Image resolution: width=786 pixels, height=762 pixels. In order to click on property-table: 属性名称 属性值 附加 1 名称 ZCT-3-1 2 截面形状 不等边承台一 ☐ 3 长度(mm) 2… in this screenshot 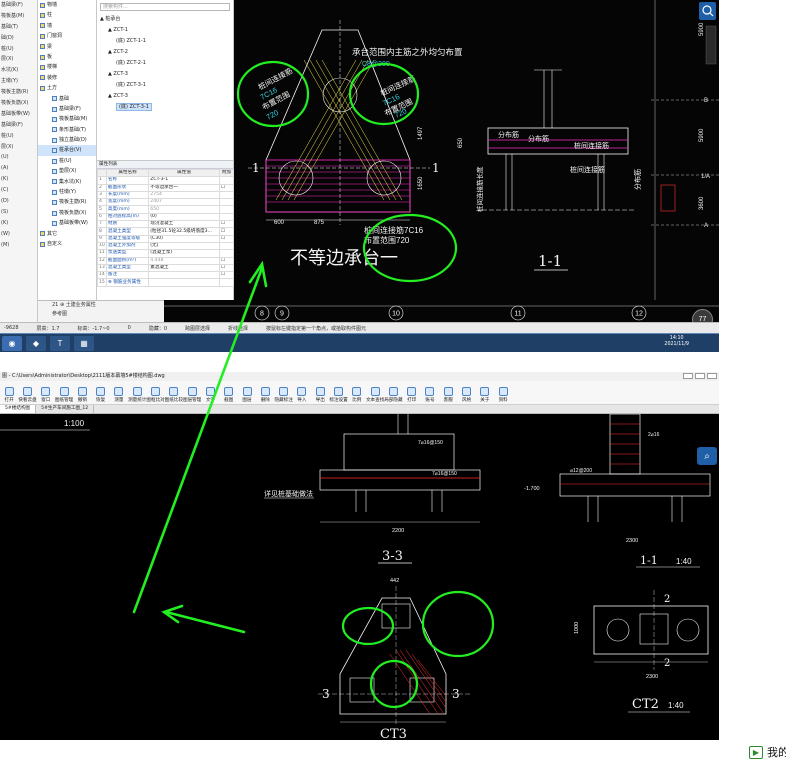, I will do `click(166, 227)`.